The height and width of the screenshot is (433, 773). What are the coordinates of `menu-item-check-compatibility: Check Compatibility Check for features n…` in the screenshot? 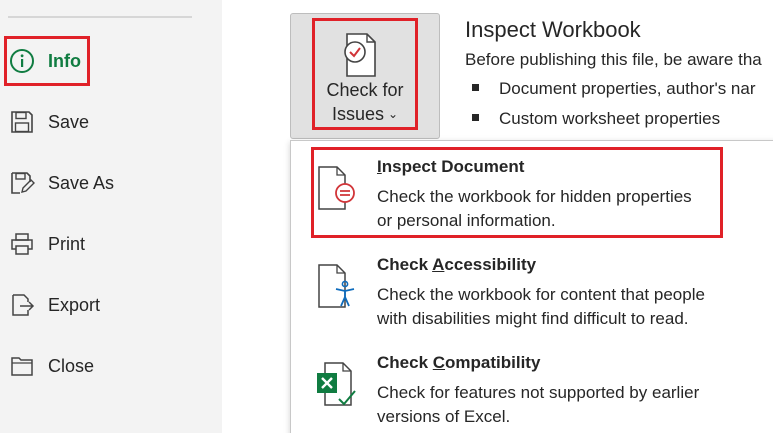 It's located at (532, 386).